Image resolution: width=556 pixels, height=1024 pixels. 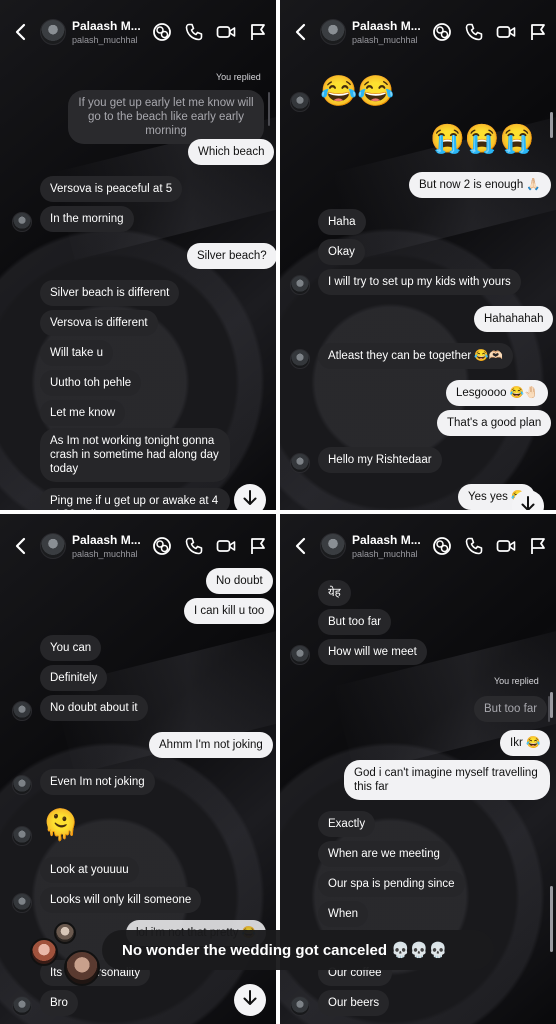 I want to click on message-incoming: No doubt about it, so click(x=94, y=708).